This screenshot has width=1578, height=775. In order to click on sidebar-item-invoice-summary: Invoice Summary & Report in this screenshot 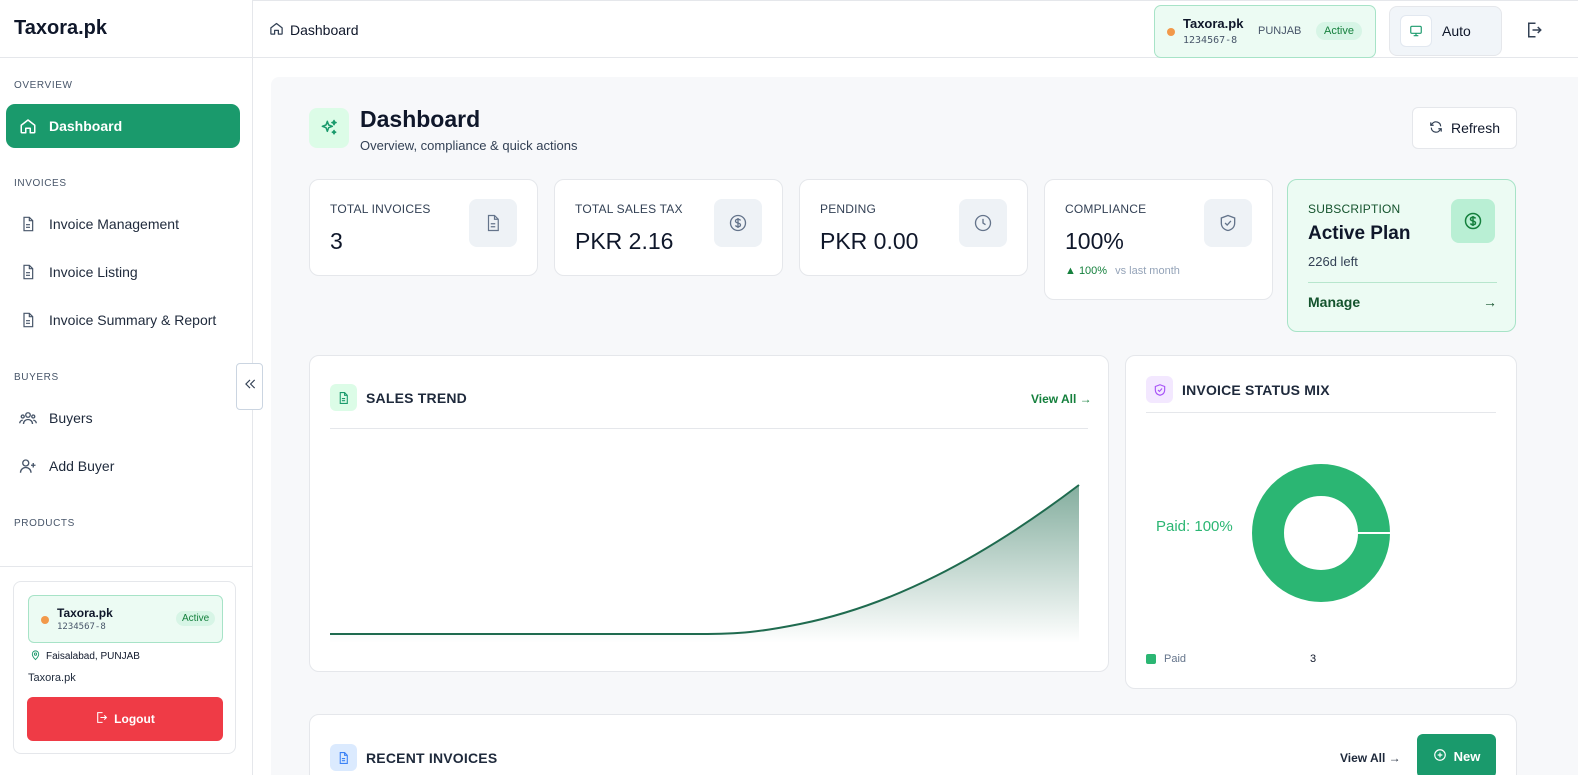, I will do `click(123, 320)`.